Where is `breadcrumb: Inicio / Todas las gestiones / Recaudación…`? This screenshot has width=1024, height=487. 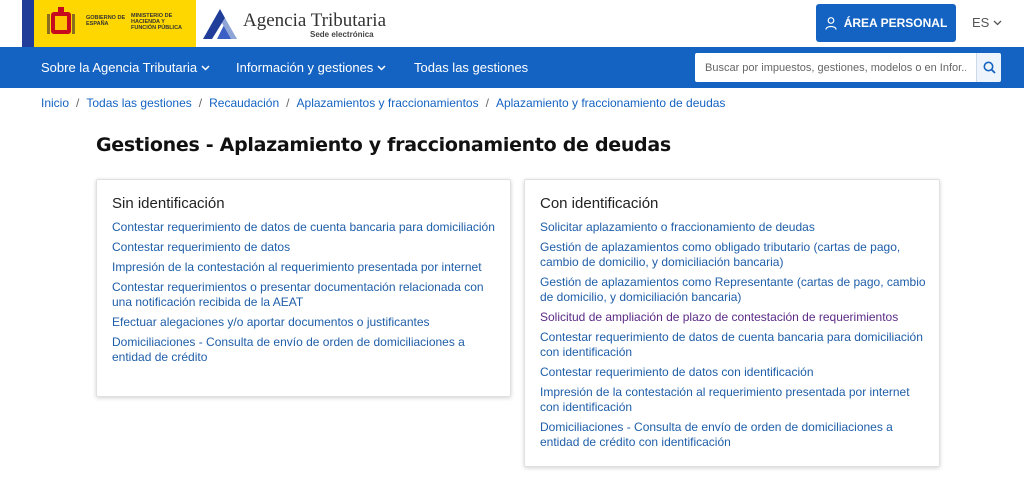
breadcrumb: Inicio / Todas las gestiones / Recaudación… is located at coordinates (383, 103).